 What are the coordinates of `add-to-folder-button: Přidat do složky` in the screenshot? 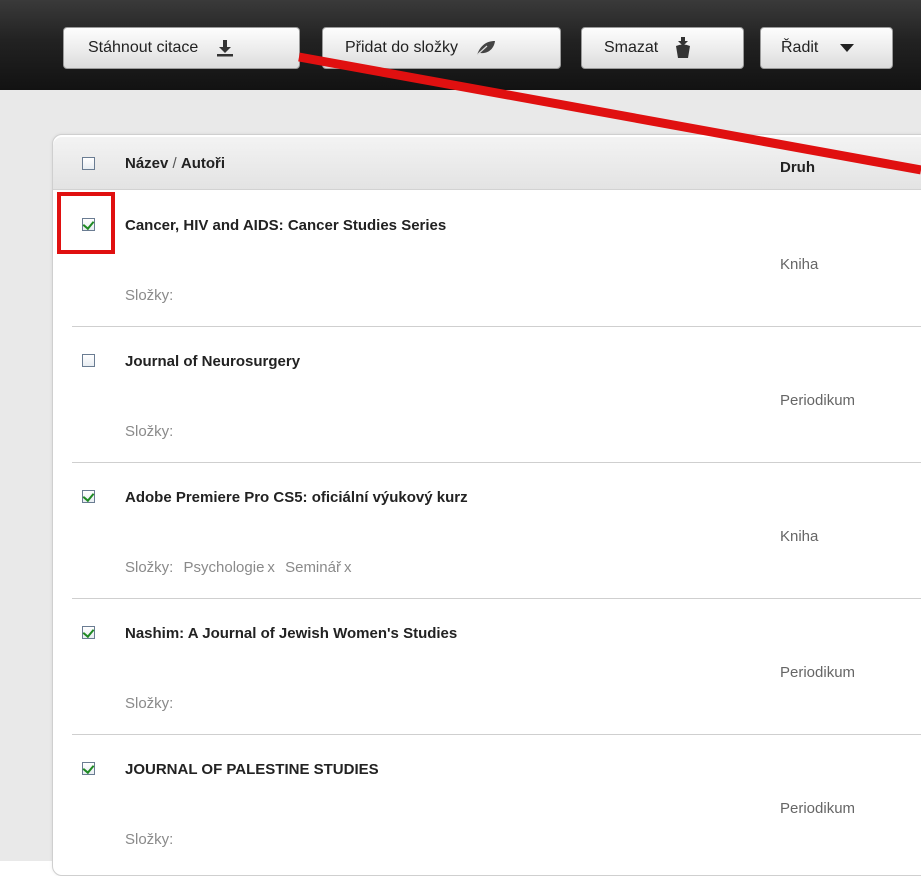 It's located at (441, 48).